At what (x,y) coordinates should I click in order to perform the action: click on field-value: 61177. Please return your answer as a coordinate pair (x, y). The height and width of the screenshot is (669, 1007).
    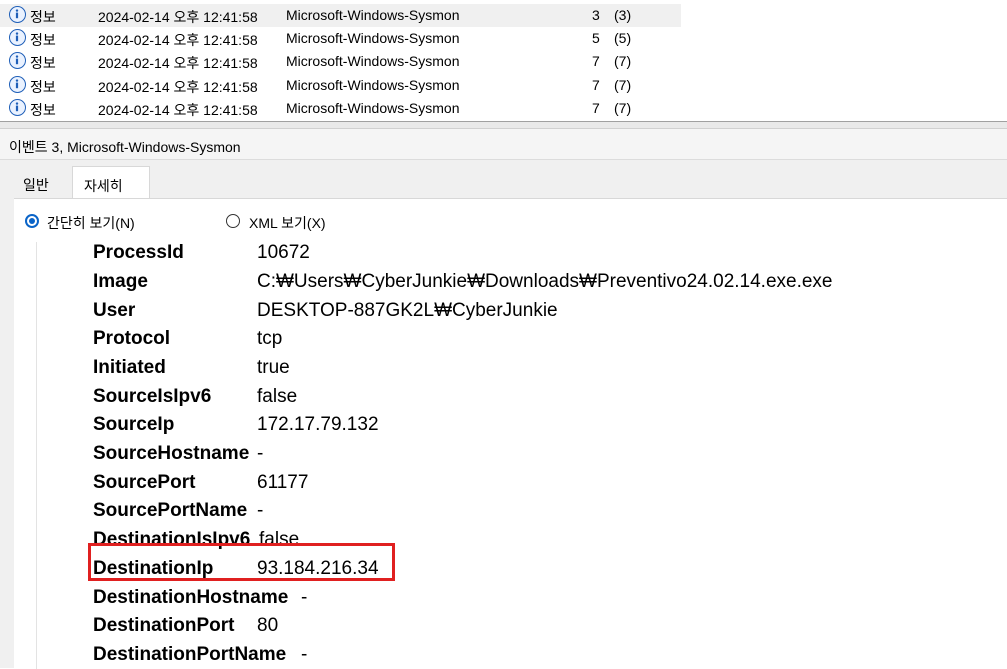
    Looking at the image, I should click on (283, 482).